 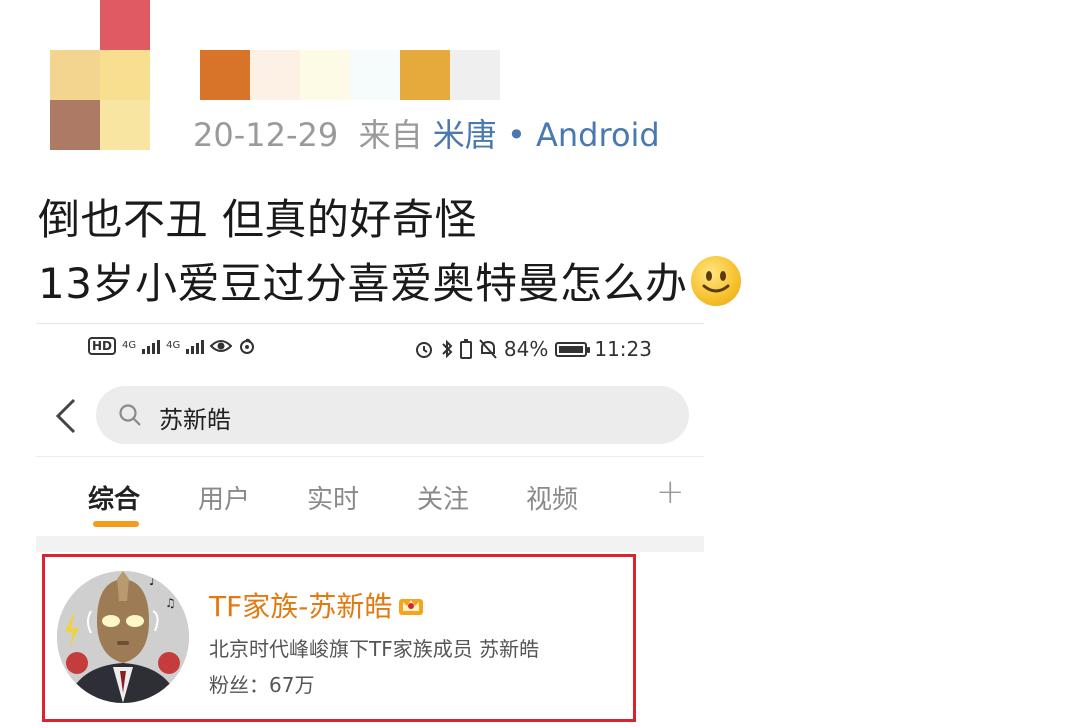 I want to click on status-time: 11:23, so click(x=623, y=349).